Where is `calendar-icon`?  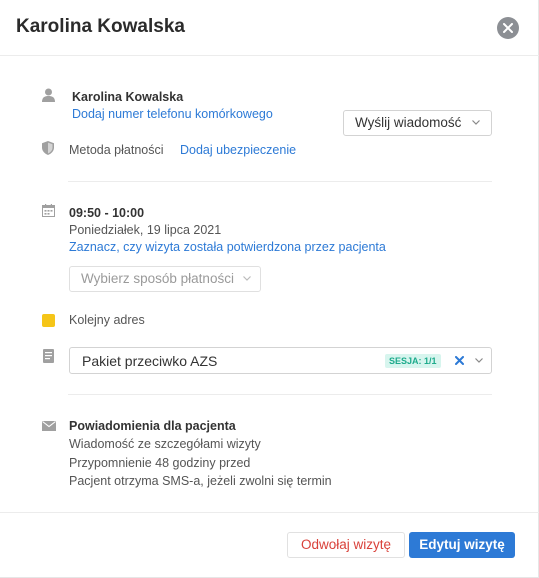 calendar-icon is located at coordinates (48, 210).